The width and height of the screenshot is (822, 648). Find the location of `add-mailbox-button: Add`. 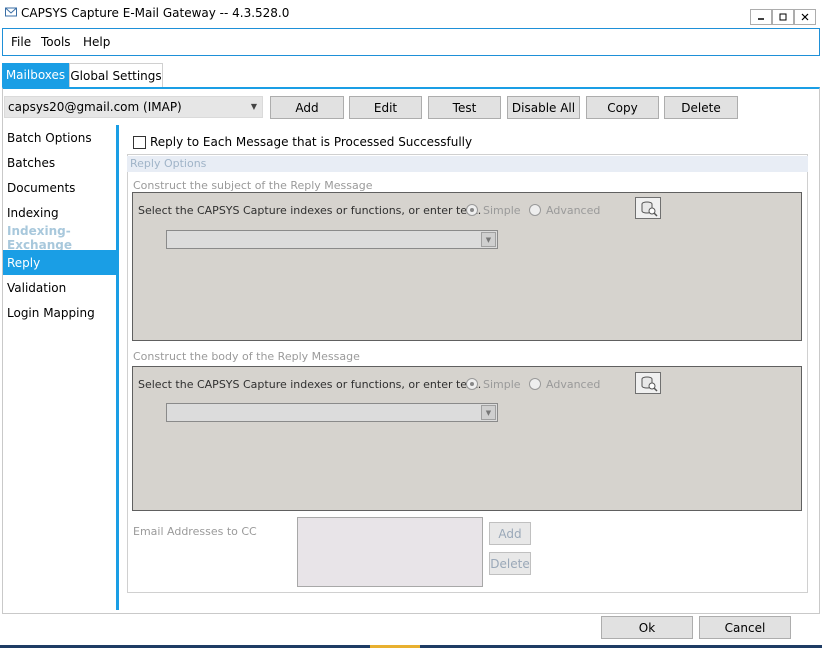

add-mailbox-button: Add is located at coordinates (307, 107).